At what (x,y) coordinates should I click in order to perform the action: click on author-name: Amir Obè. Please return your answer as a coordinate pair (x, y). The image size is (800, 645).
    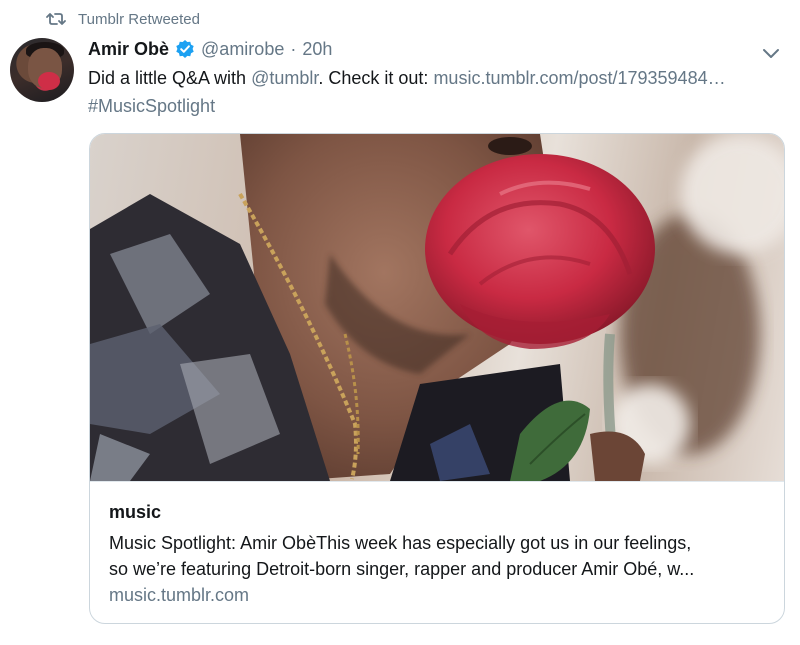
    Looking at the image, I should click on (128, 49).